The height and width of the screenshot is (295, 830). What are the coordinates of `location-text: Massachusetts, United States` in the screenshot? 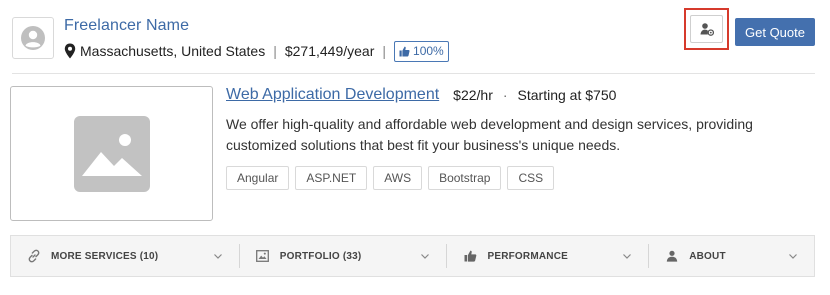 It's located at (173, 51).